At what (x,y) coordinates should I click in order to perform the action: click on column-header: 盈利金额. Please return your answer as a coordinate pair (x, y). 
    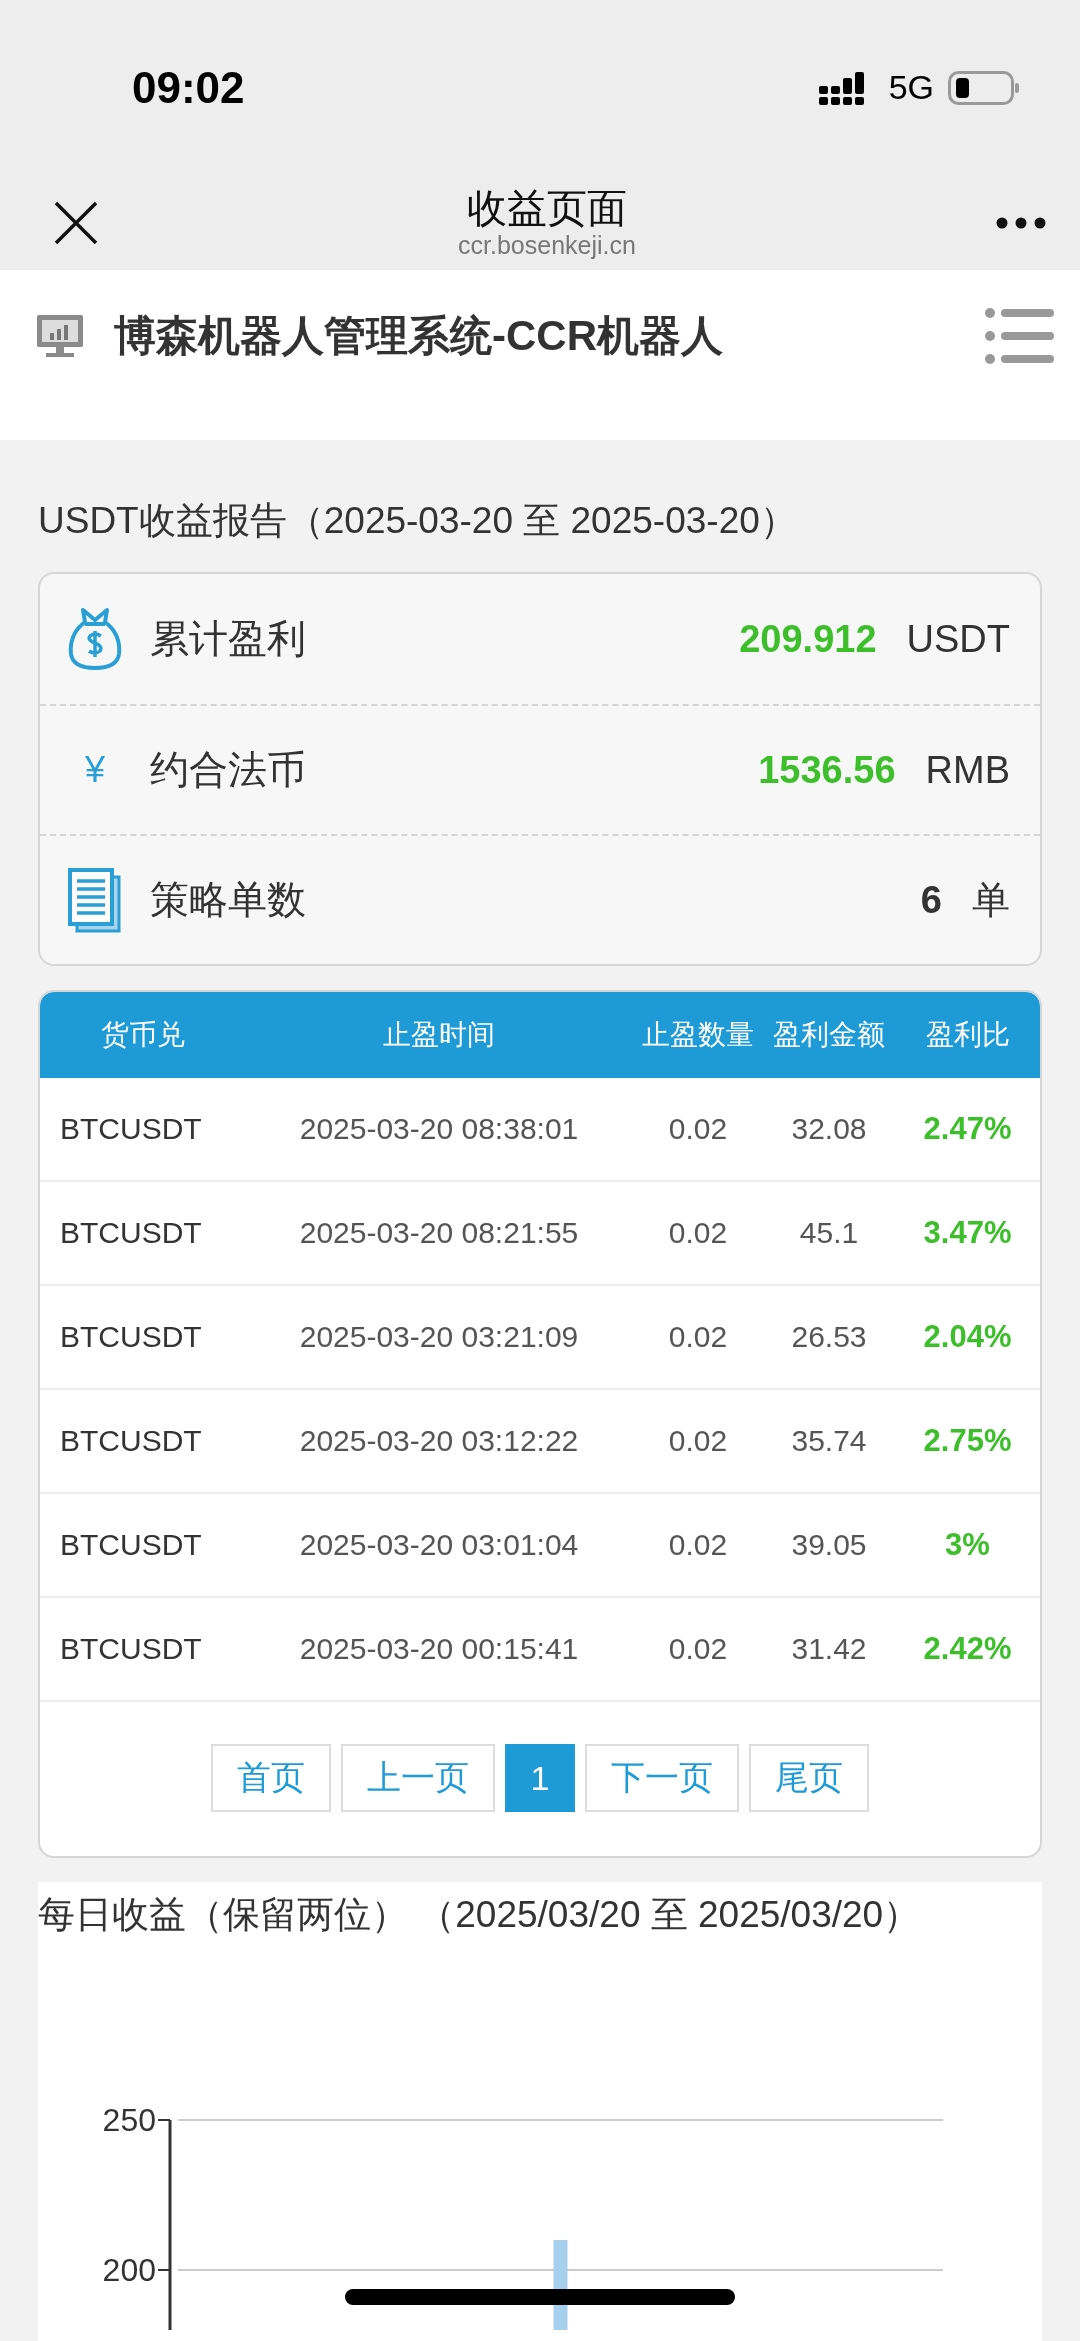
    Looking at the image, I should click on (829, 1035).